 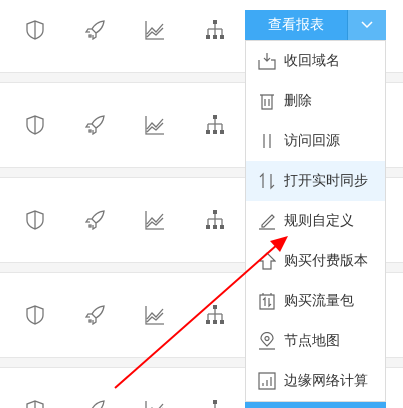 What do you see at coordinates (267, 381) in the screenshot?
I see `bar-chart-icon` at bounding box center [267, 381].